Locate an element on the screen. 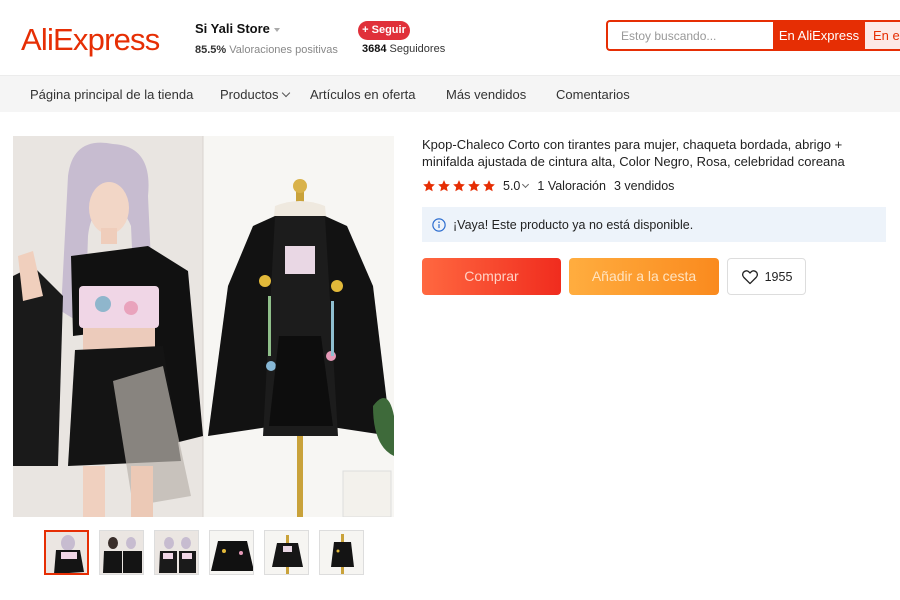 The width and height of the screenshot is (900, 600). search-aliexpress-button: En AliExpress is located at coordinates (819, 35).